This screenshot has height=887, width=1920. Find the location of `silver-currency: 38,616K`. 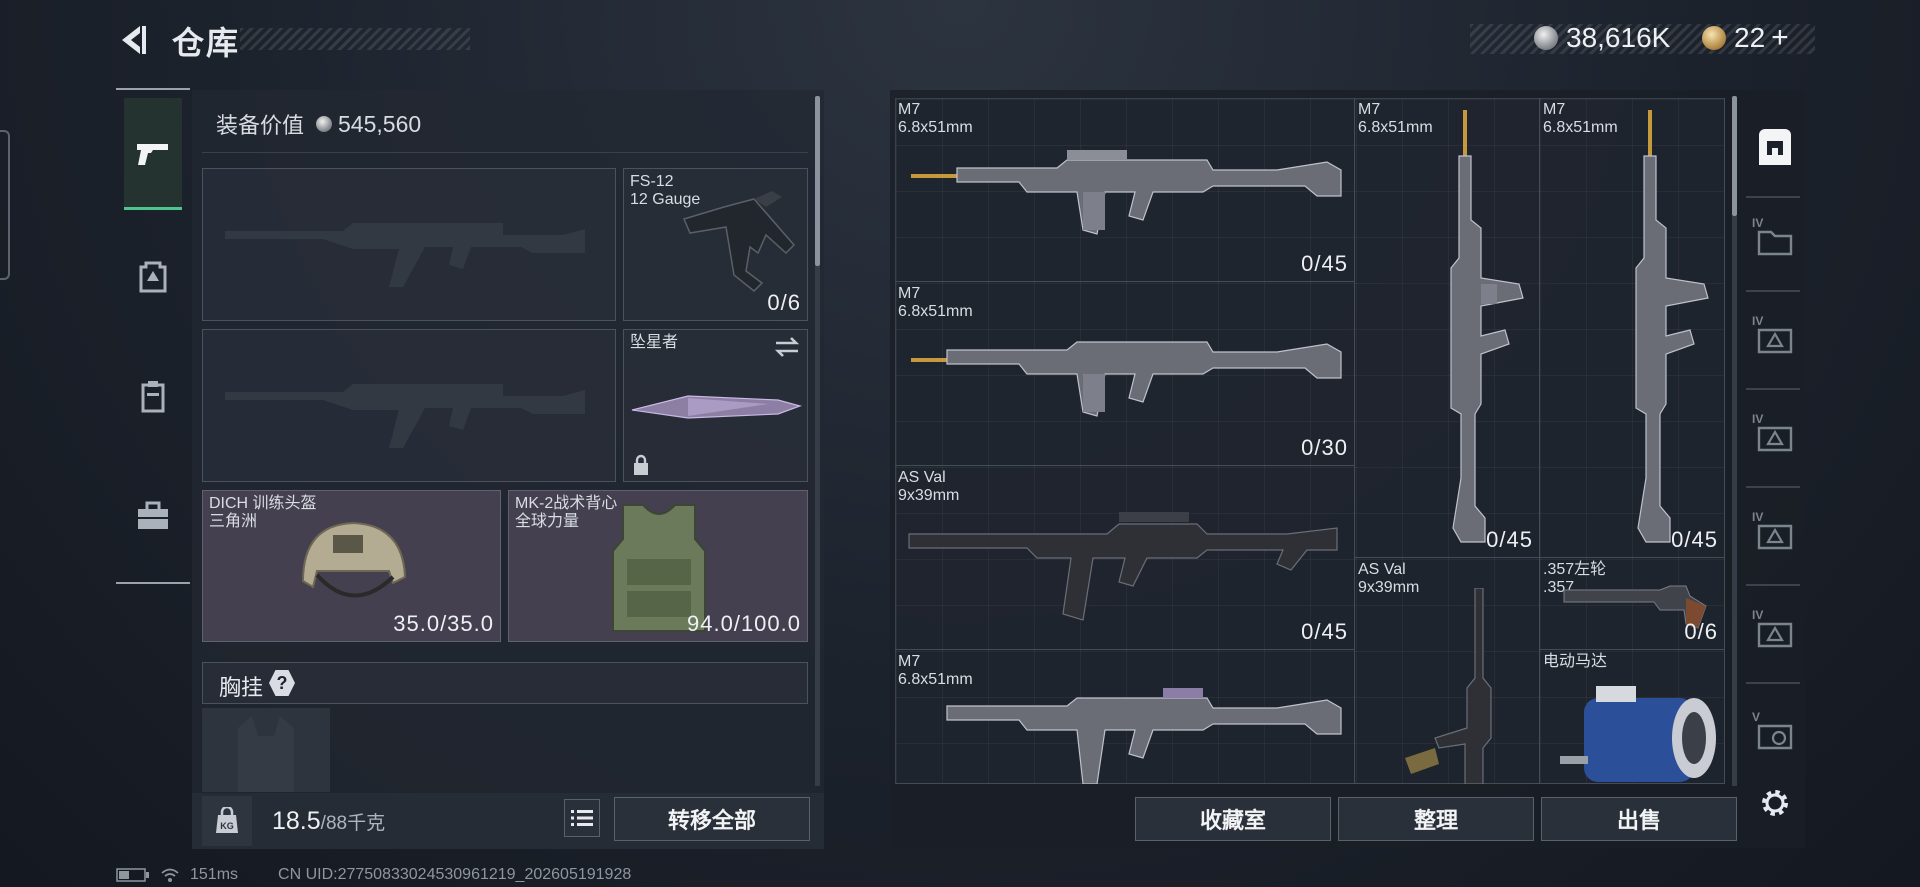

silver-currency: 38,616K is located at coordinates (1602, 38).